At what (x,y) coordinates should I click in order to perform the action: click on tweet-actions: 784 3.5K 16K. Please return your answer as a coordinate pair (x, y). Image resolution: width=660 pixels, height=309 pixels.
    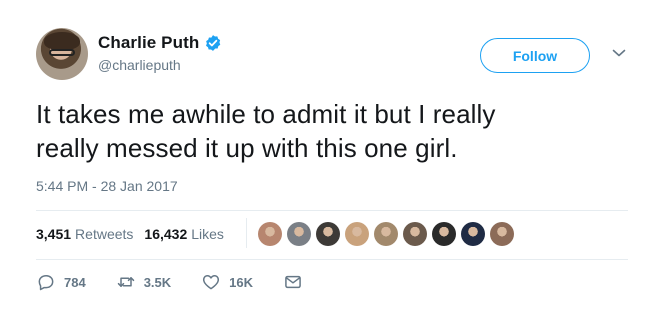
    Looking at the image, I should click on (188, 282).